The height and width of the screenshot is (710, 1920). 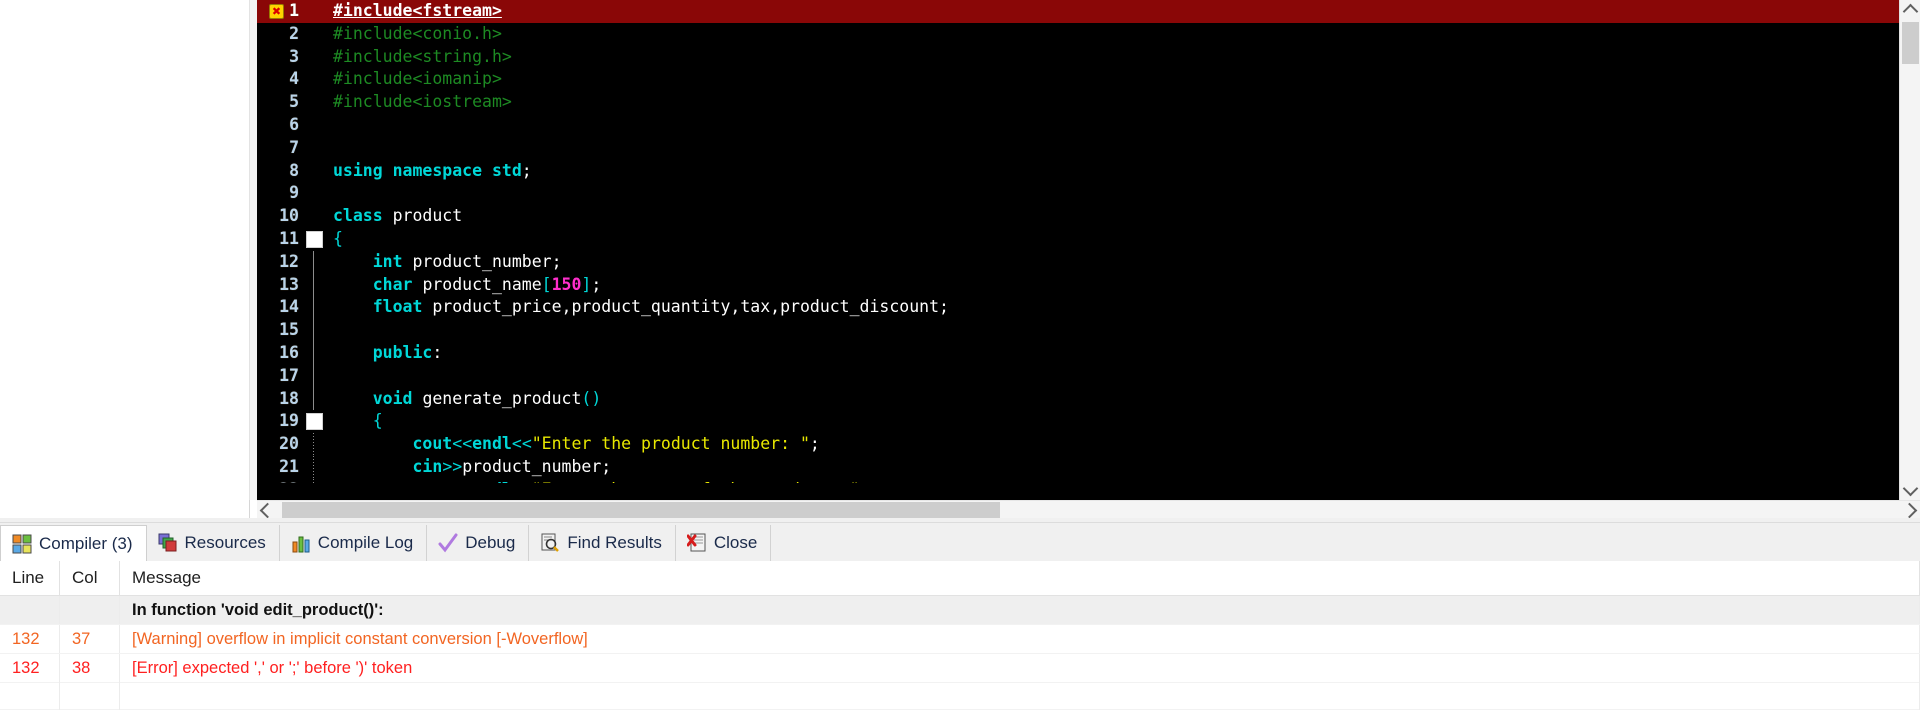 I want to click on fold-guide-dotted, so click(x=313, y=444).